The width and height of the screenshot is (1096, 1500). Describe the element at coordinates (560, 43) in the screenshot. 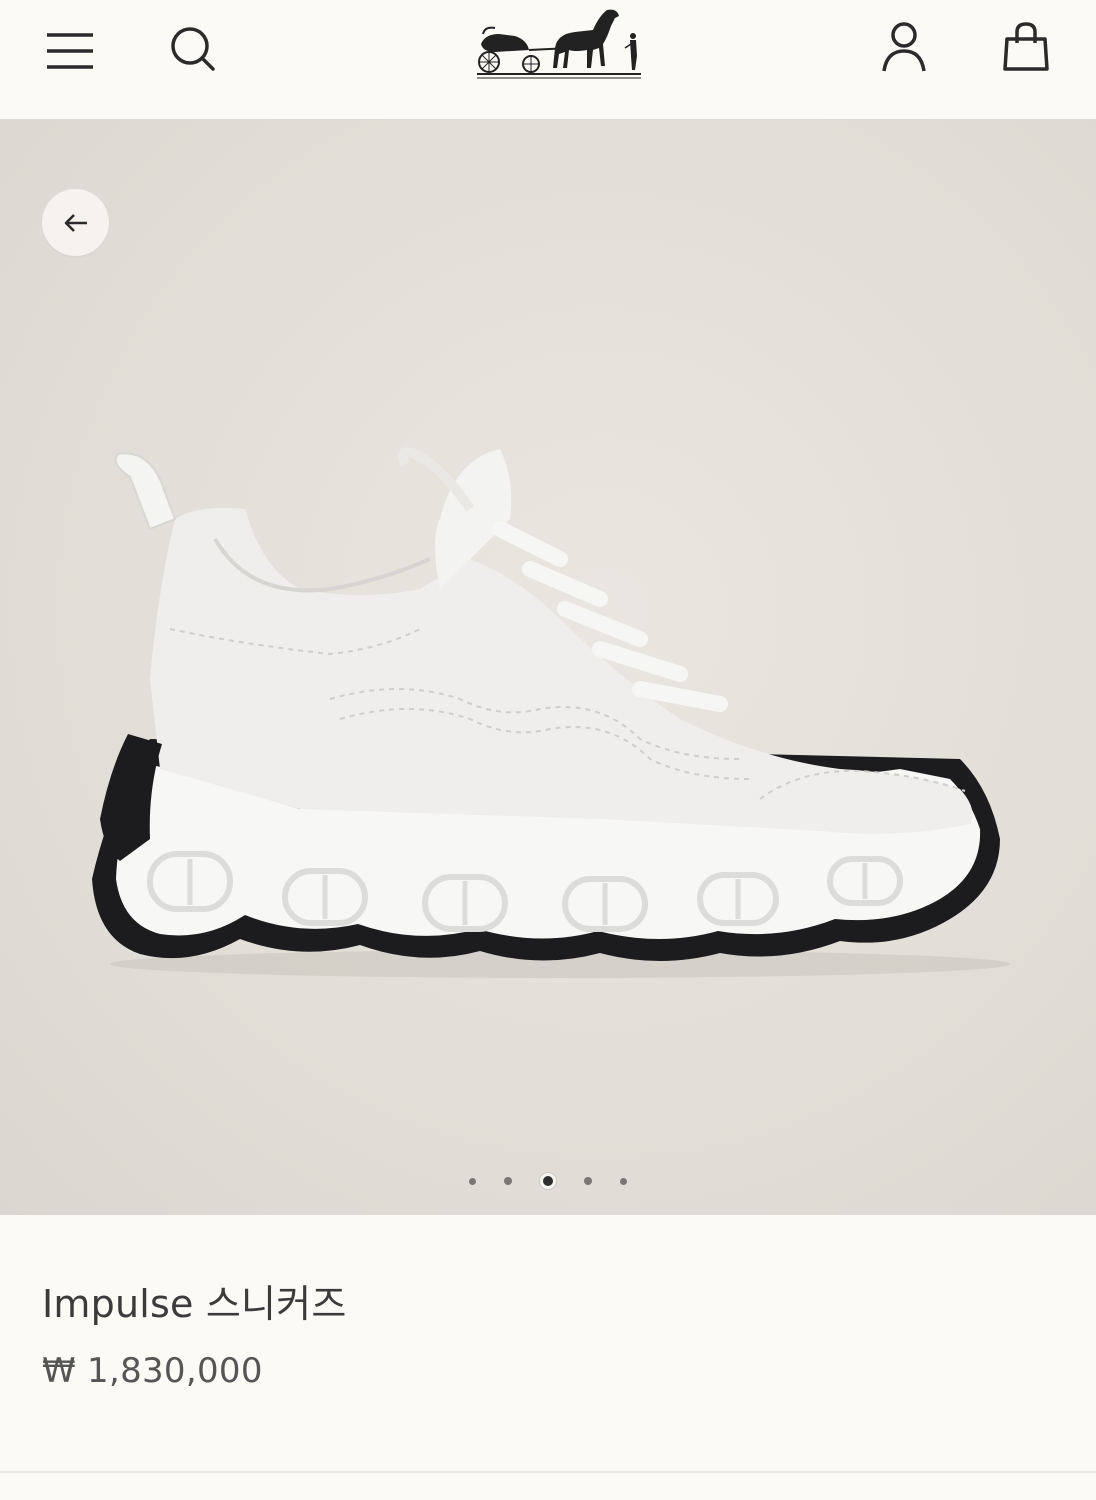

I see `hermes-carriage-logo` at that location.